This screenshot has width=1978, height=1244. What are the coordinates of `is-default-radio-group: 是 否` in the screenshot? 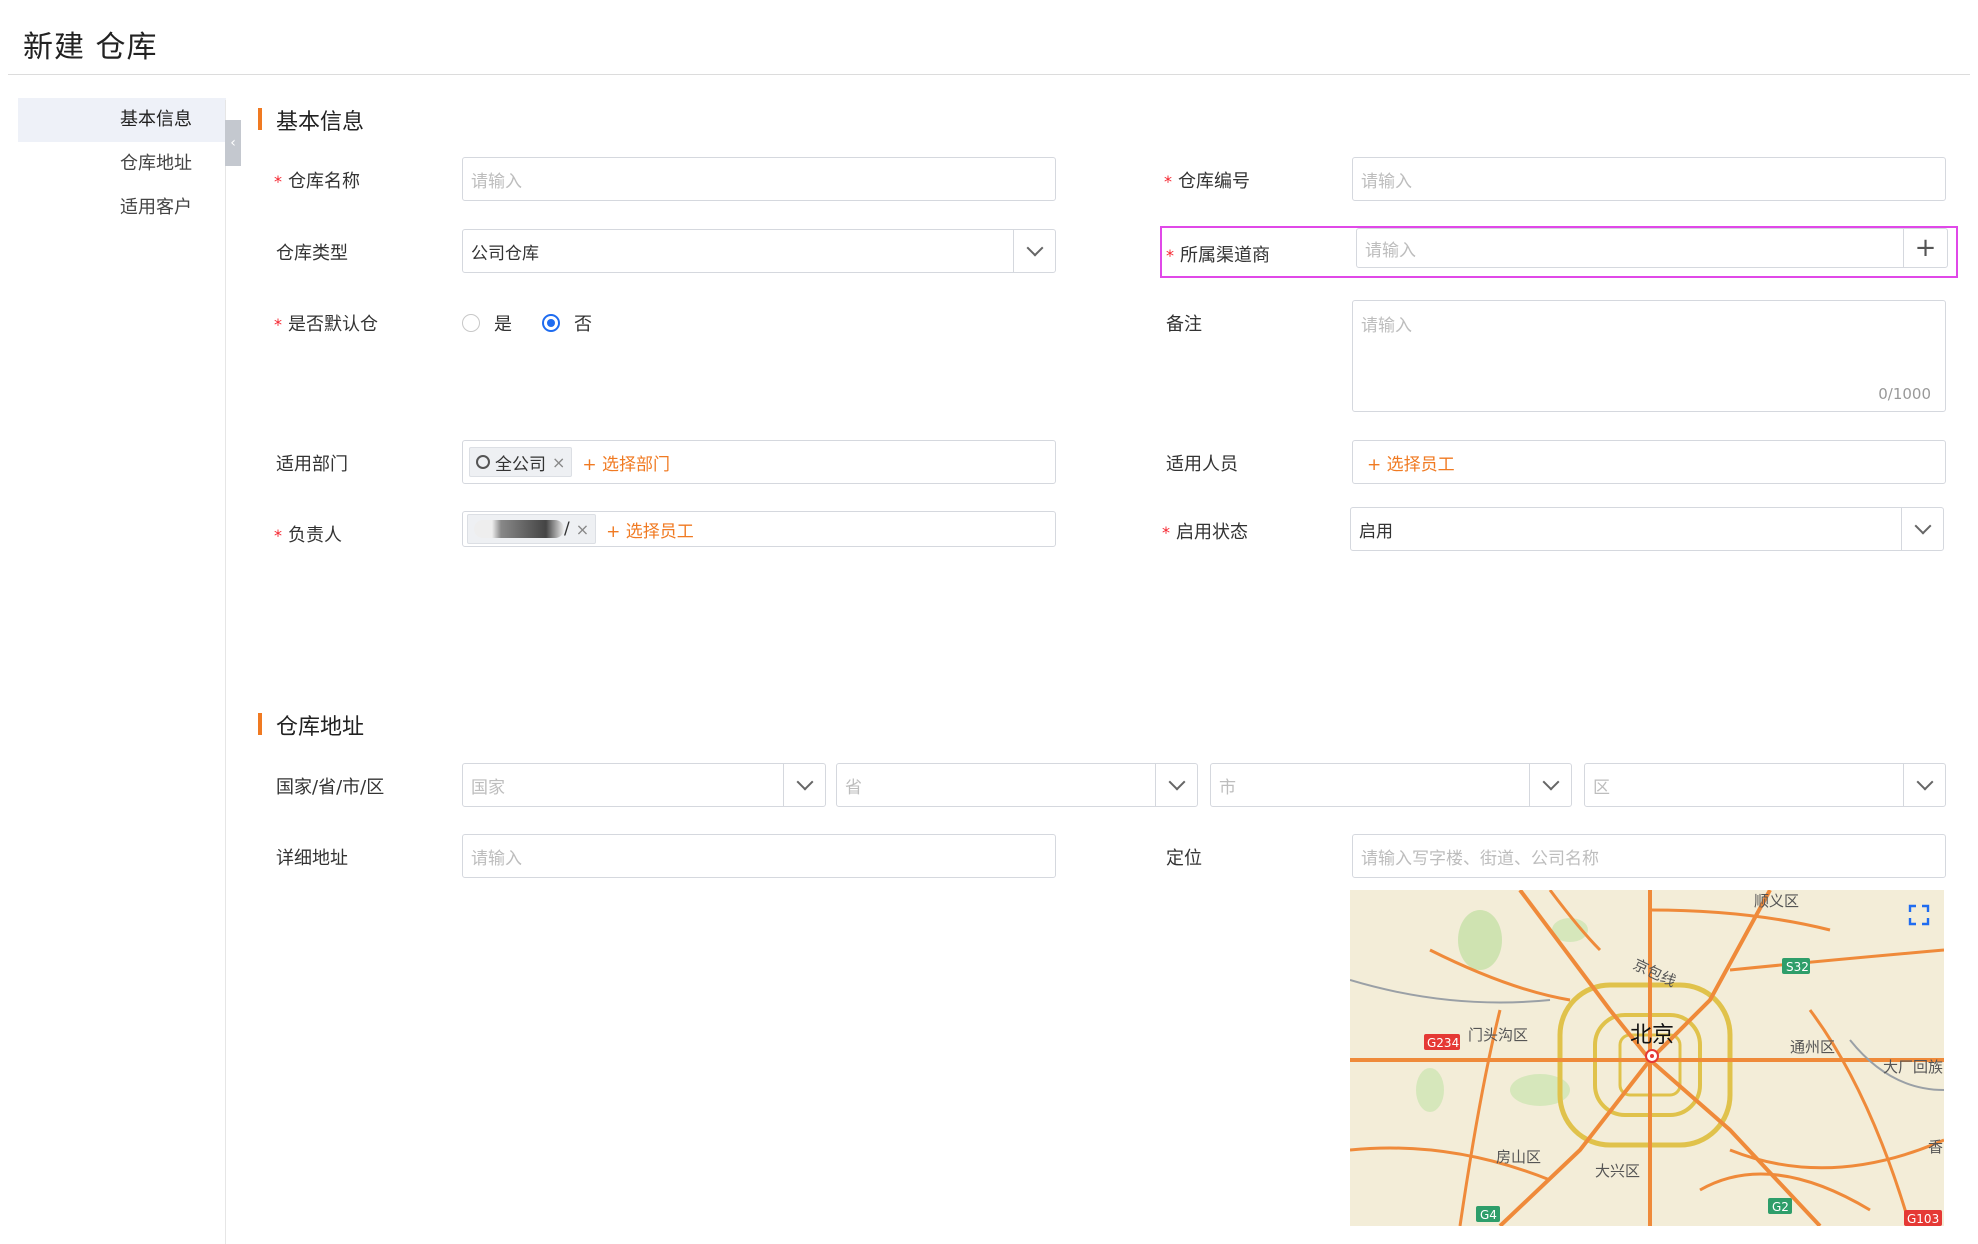 It's located at (527, 323).